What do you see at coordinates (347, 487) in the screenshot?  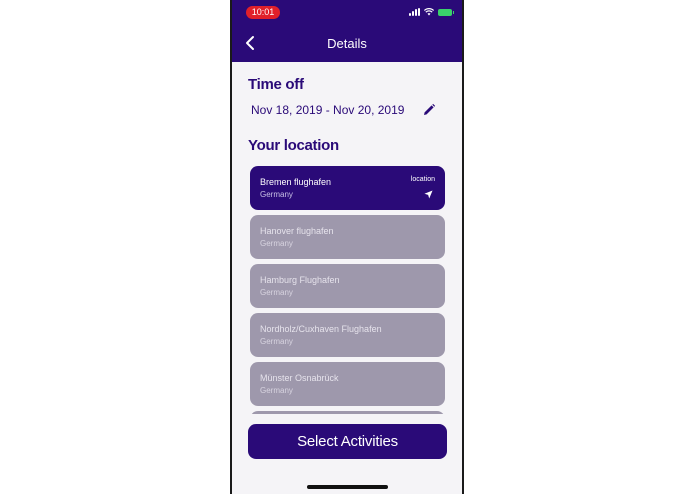 I see `home-indicator` at bounding box center [347, 487].